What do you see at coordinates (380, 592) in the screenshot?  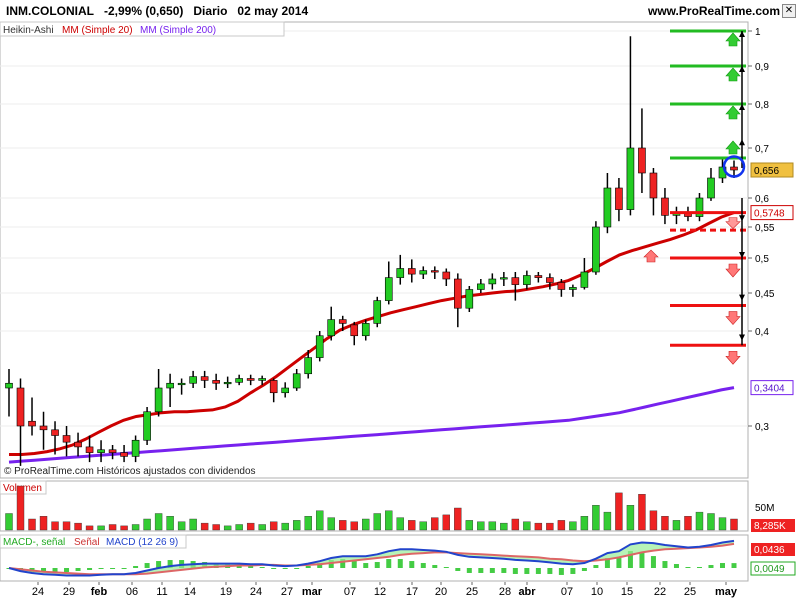 I see `x-tick-label: 12` at bounding box center [380, 592].